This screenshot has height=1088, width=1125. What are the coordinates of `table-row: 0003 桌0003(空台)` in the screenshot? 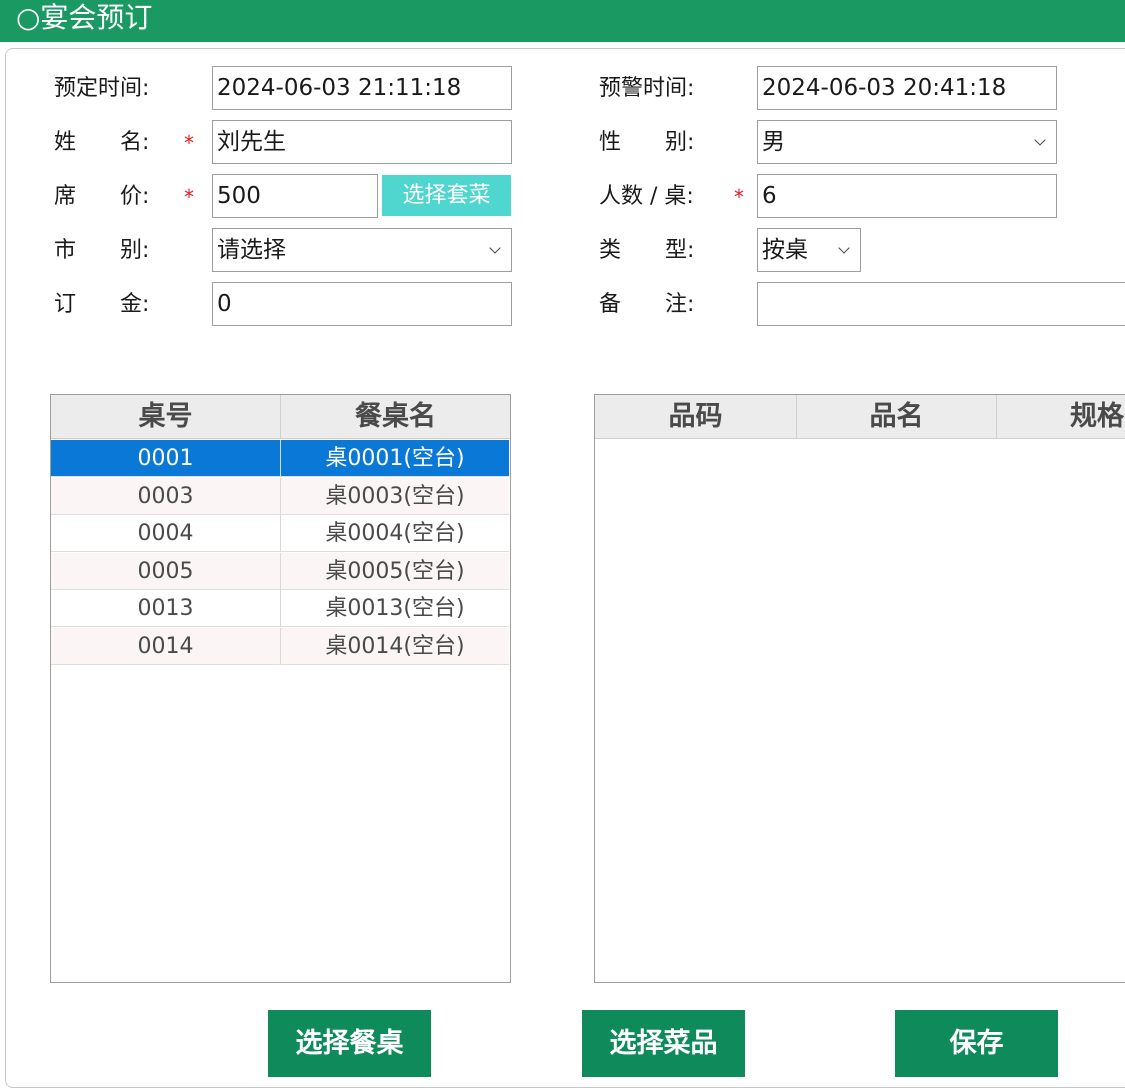 It's located at (280, 496).